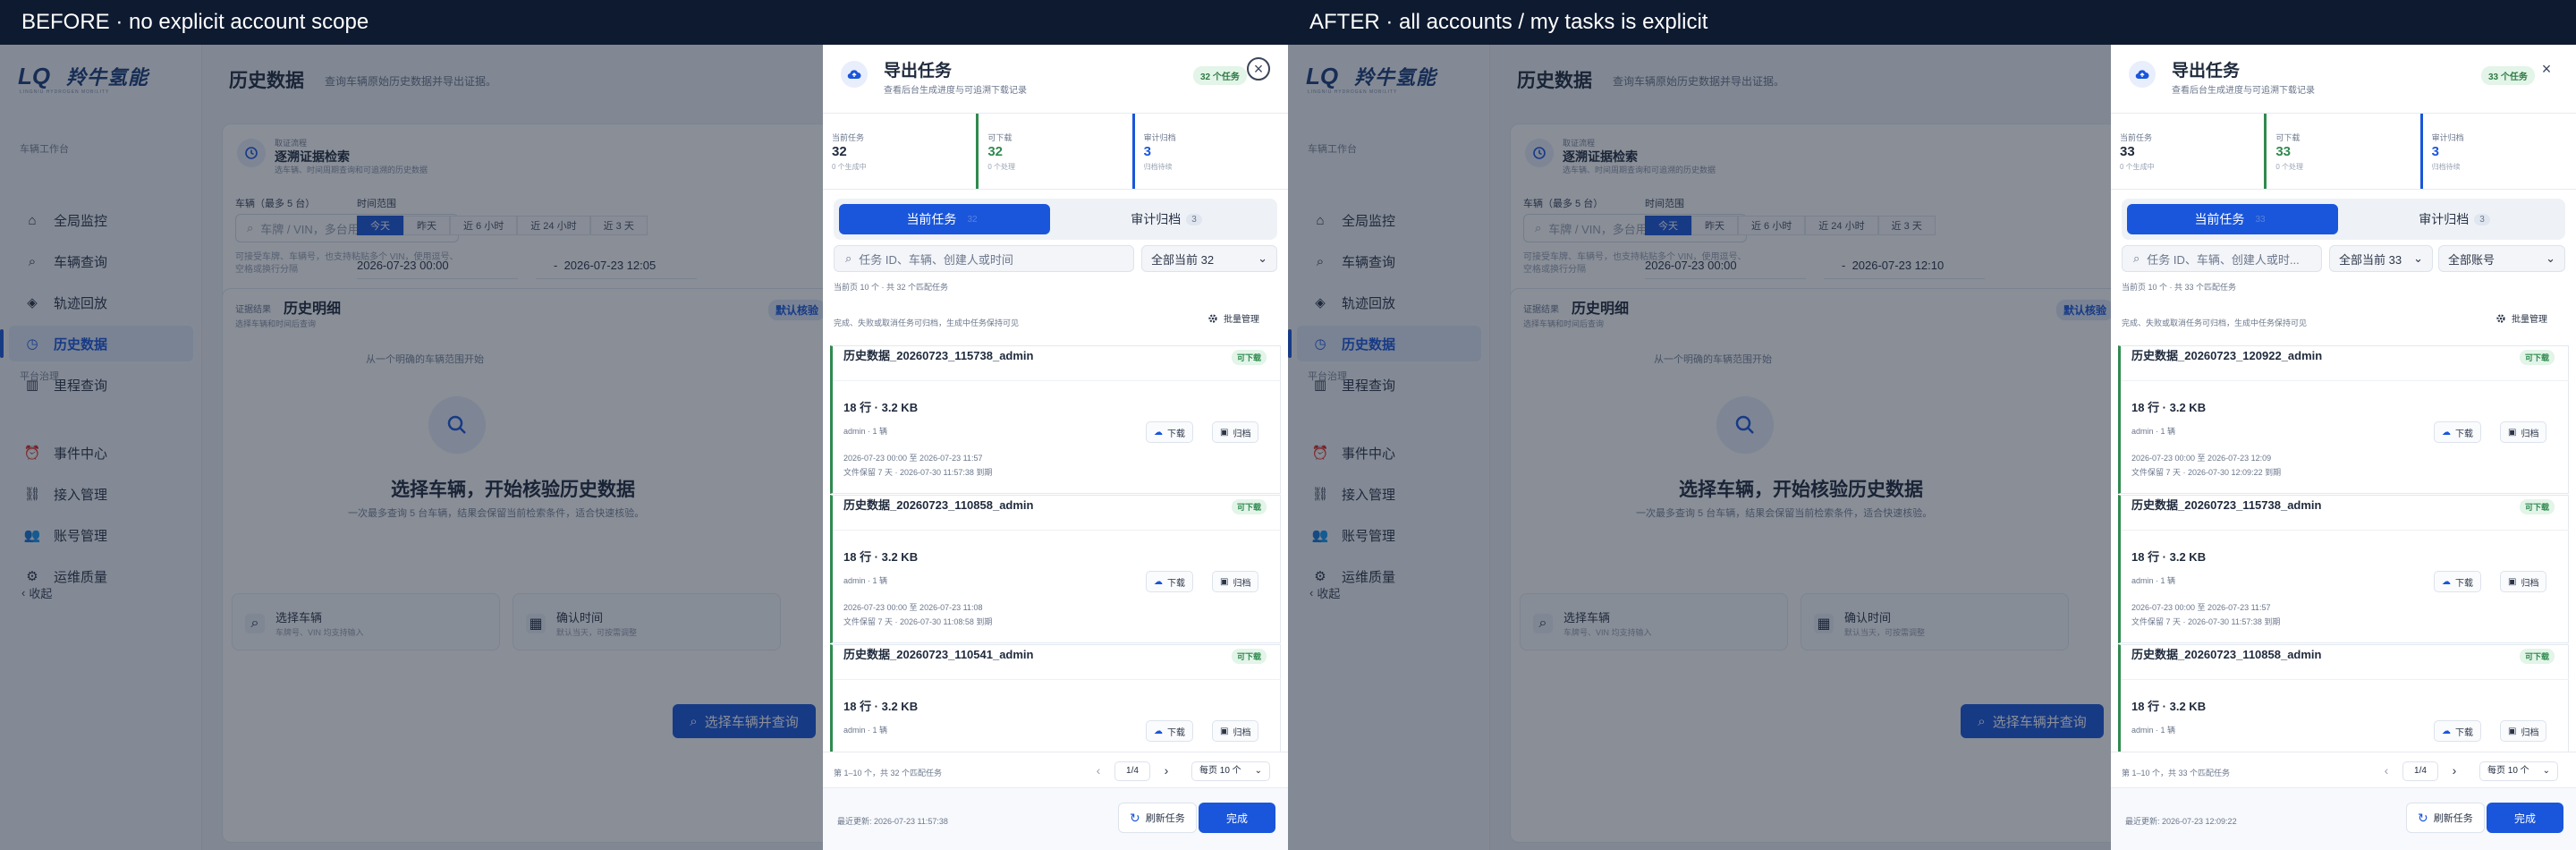  What do you see at coordinates (2447, 137) in the screenshot?
I see `stat-label: 审计归档` at bounding box center [2447, 137].